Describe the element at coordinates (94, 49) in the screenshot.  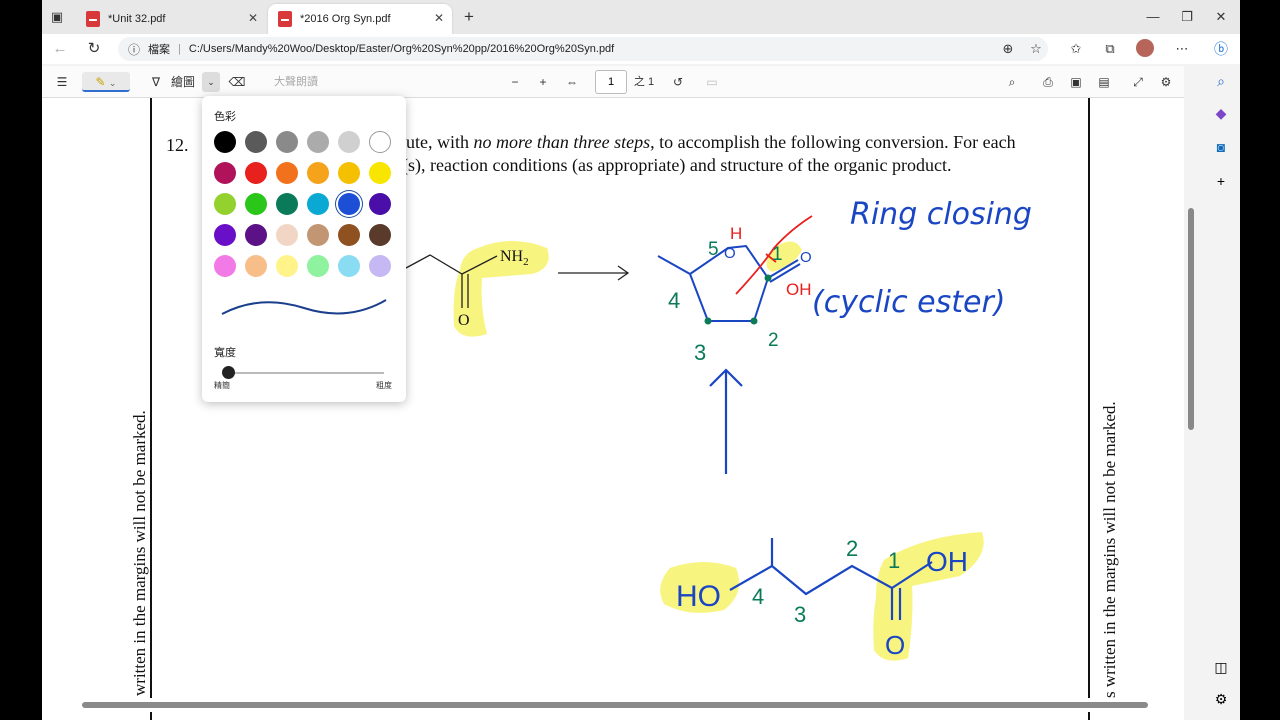
I see `refresh-button: ↻` at that location.